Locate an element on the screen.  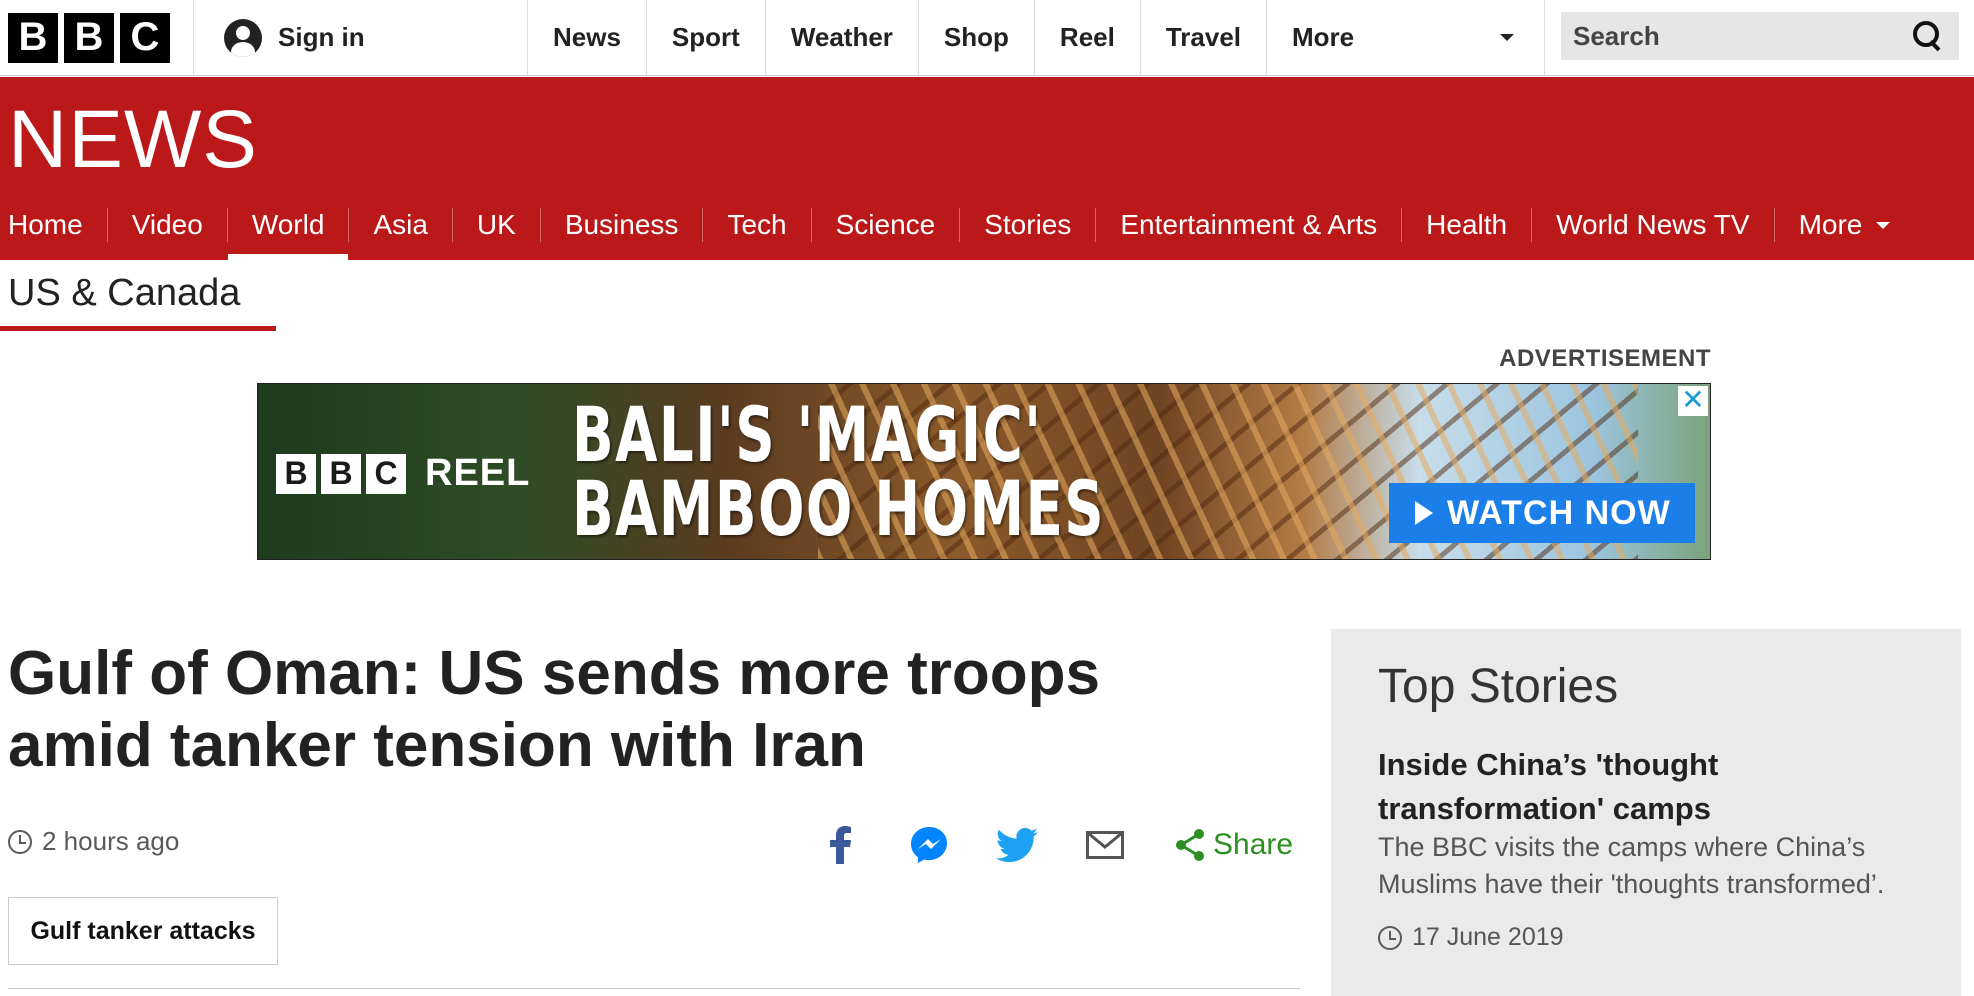
article-timestamp: 2 hours ago is located at coordinates (93, 841).